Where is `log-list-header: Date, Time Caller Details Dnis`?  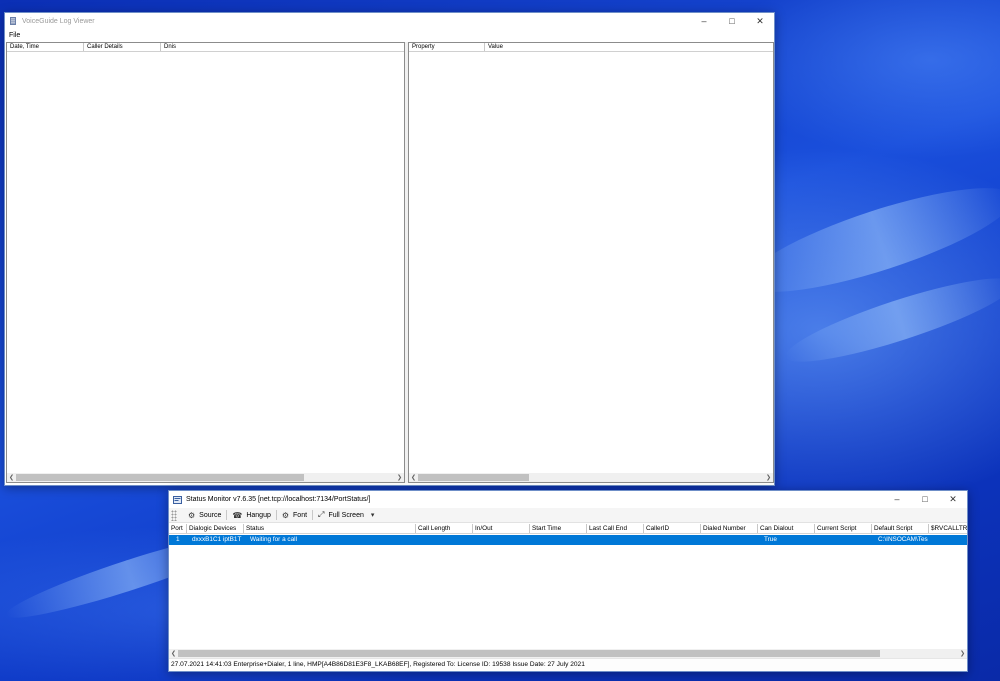 log-list-header: Date, Time Caller Details Dnis is located at coordinates (205, 47).